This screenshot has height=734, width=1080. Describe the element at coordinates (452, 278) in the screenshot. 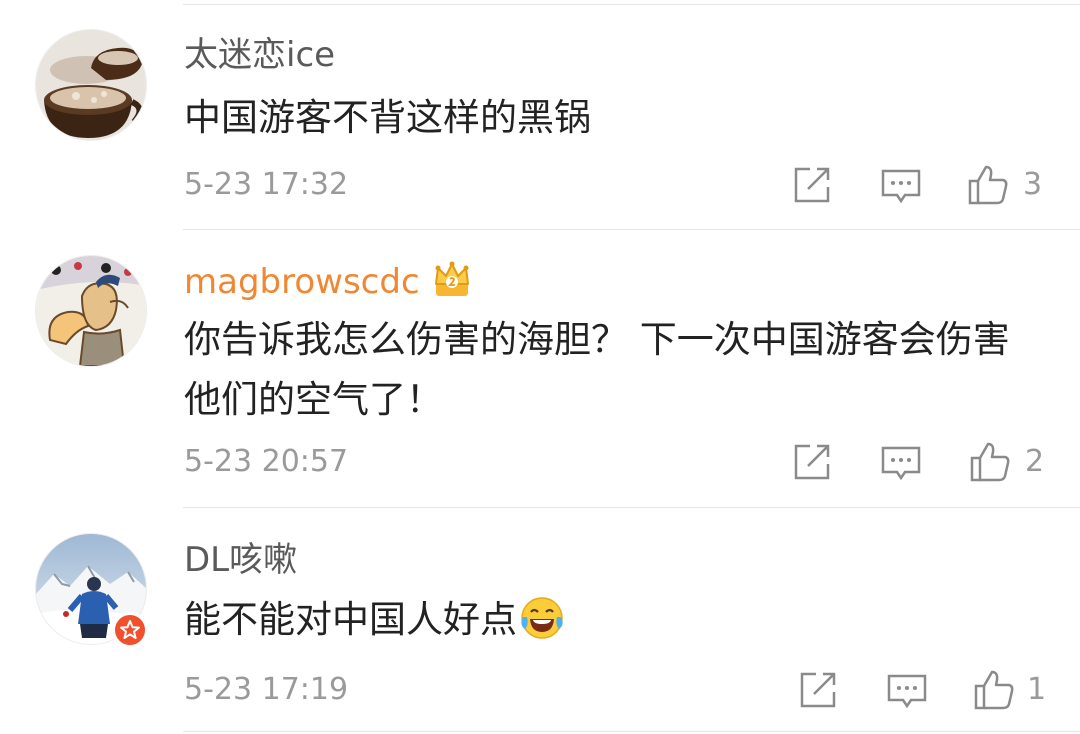

I see `crown-icon` at that location.